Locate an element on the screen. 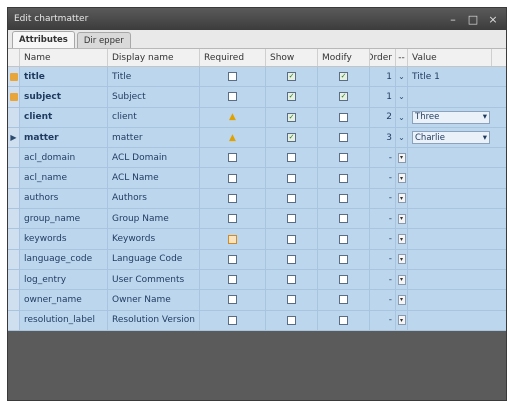 This screenshot has height=401, width=509. col-header-order: Order is located at coordinates (383, 57).